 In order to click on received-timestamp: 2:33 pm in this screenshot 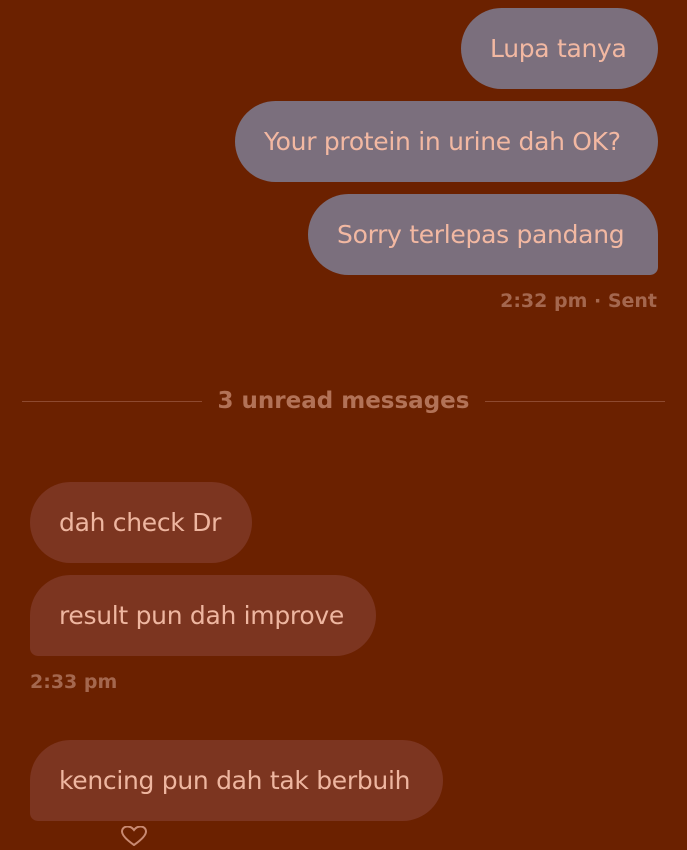, I will do `click(74, 682)`.